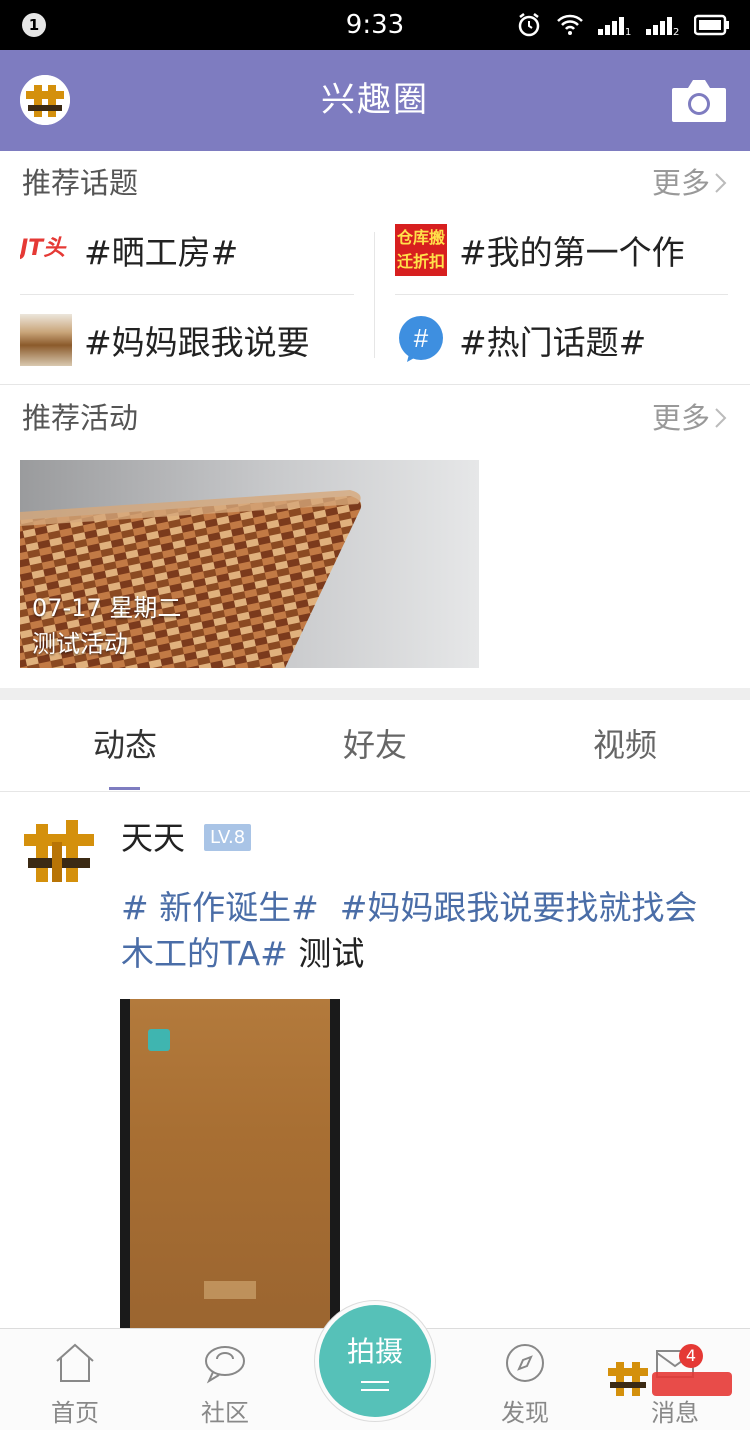  I want to click on post-content: # 新作诞生# #妈妈跟我说要找就找会木工的TA# 测试, so click(421, 931).